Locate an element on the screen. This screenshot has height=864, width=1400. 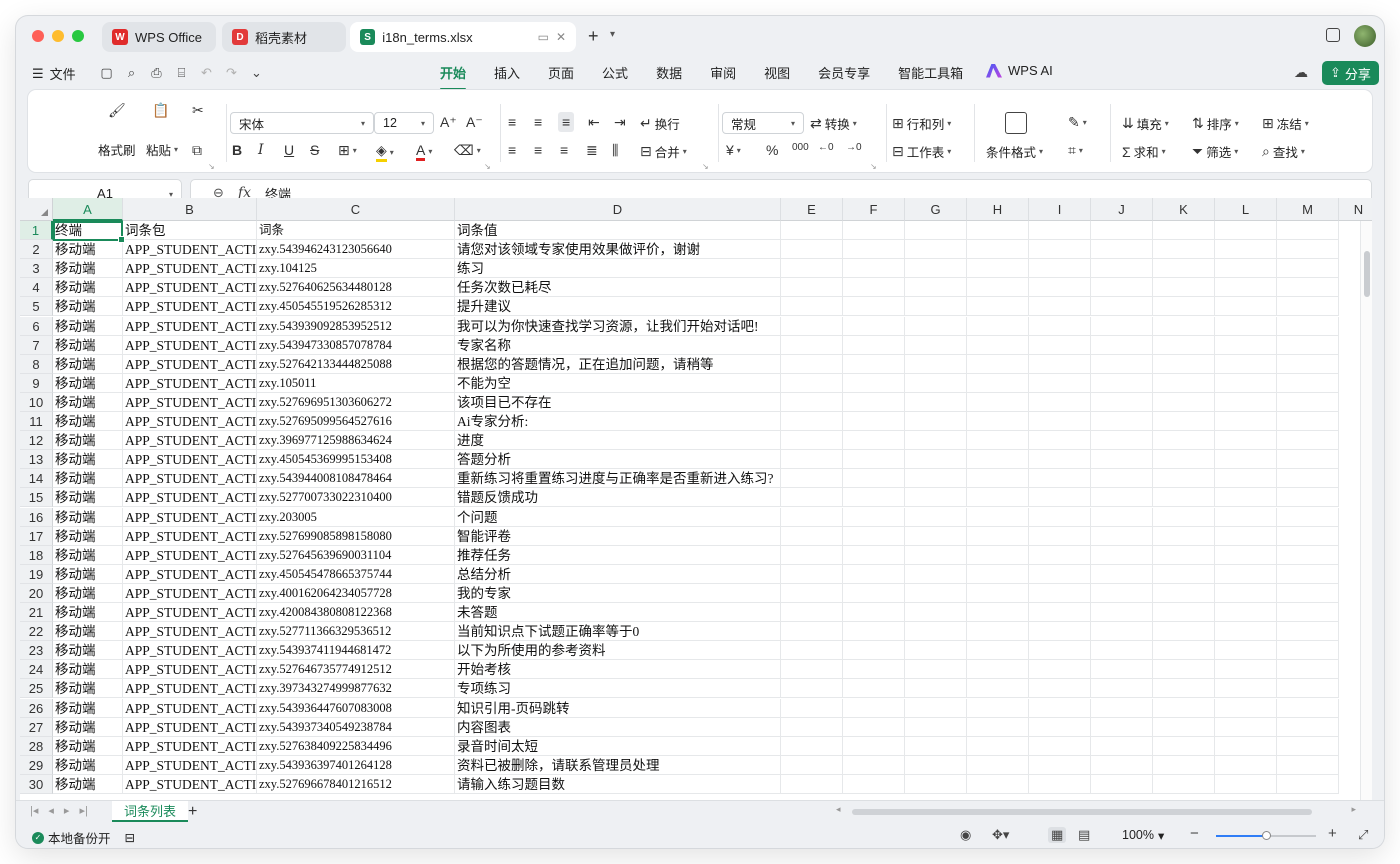
align-center-icon: ≡ is located at coordinates (538, 150).